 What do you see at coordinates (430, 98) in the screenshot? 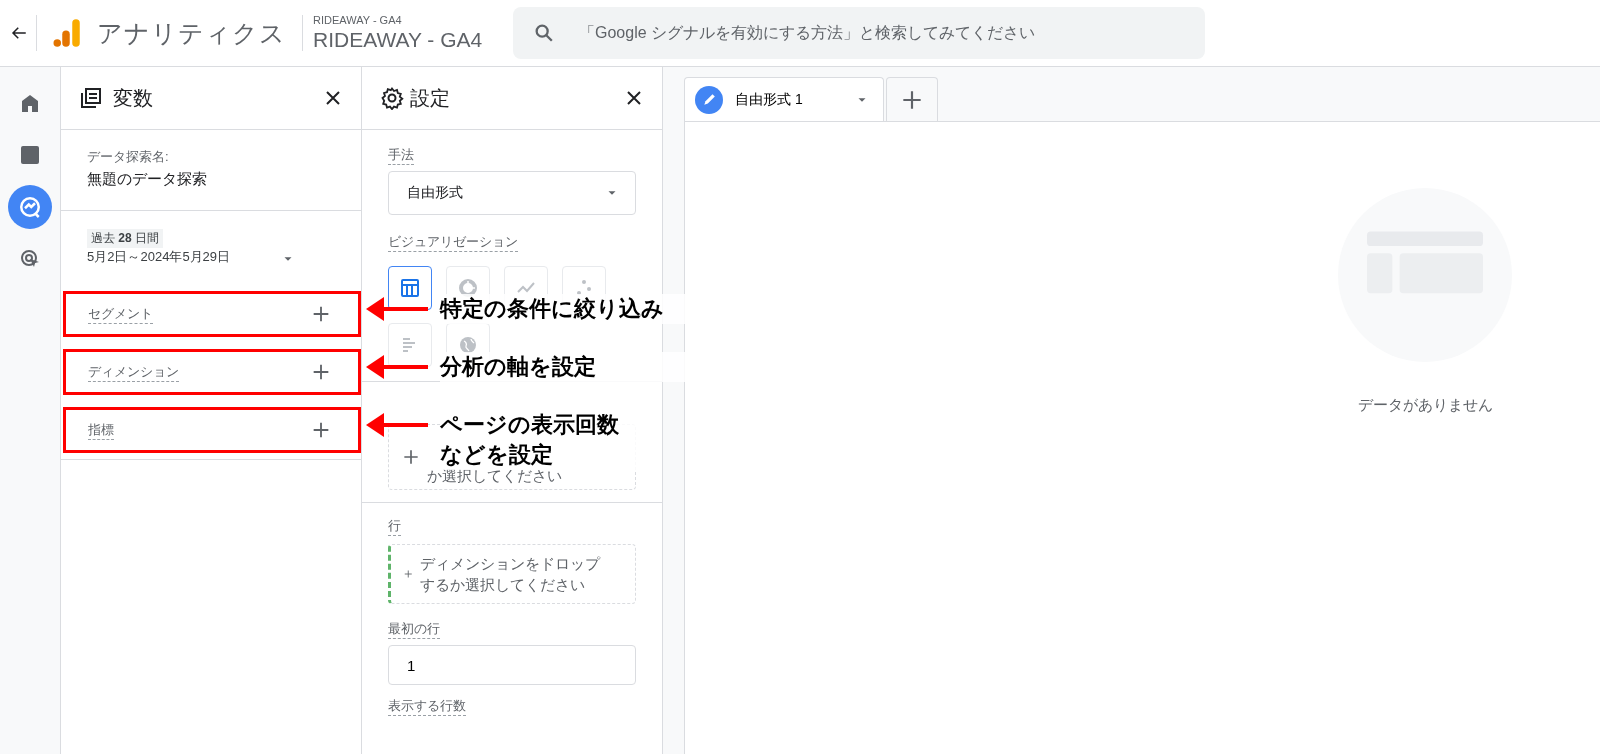
I see `panel-title: 設定` at bounding box center [430, 98].